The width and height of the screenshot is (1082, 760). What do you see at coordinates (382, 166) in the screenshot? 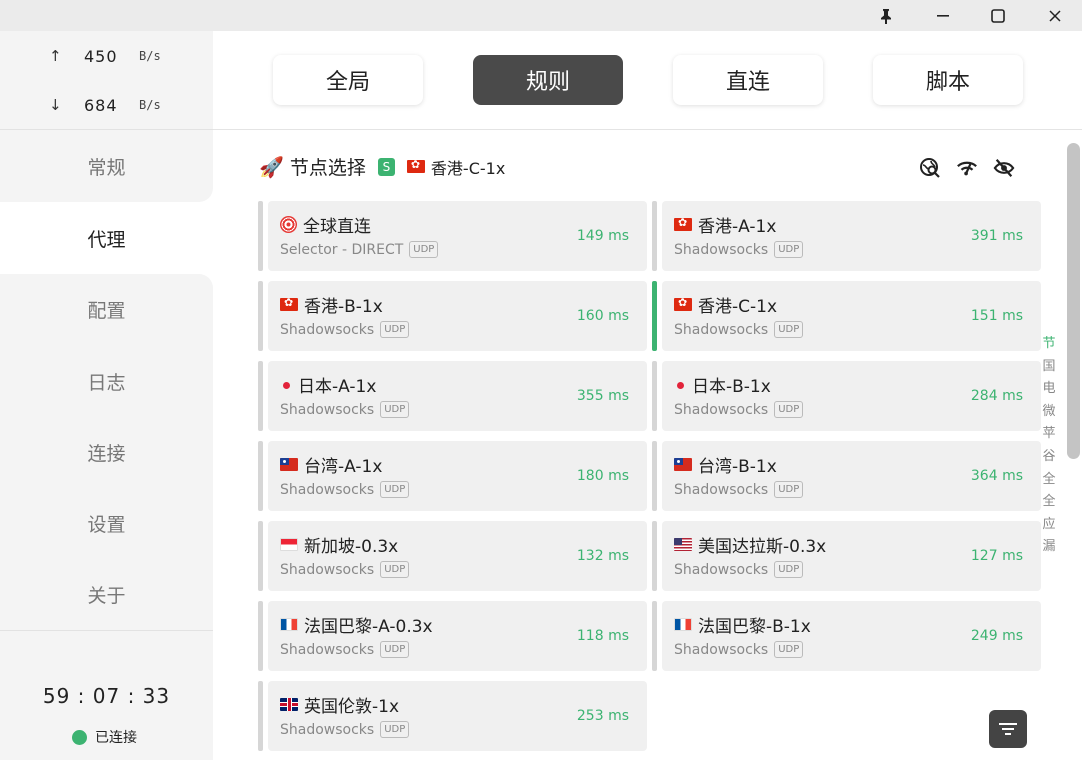
I see `proxy-group-header: 🚀 节点选择 S 香港-C-1x` at bounding box center [382, 166].